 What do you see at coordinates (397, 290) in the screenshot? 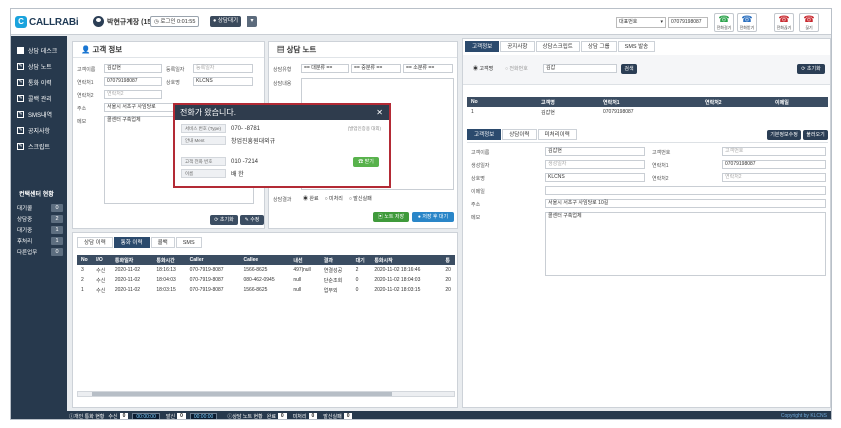
I see `table-cell: 2020-11-02 18:03:15` at bounding box center [397, 290].